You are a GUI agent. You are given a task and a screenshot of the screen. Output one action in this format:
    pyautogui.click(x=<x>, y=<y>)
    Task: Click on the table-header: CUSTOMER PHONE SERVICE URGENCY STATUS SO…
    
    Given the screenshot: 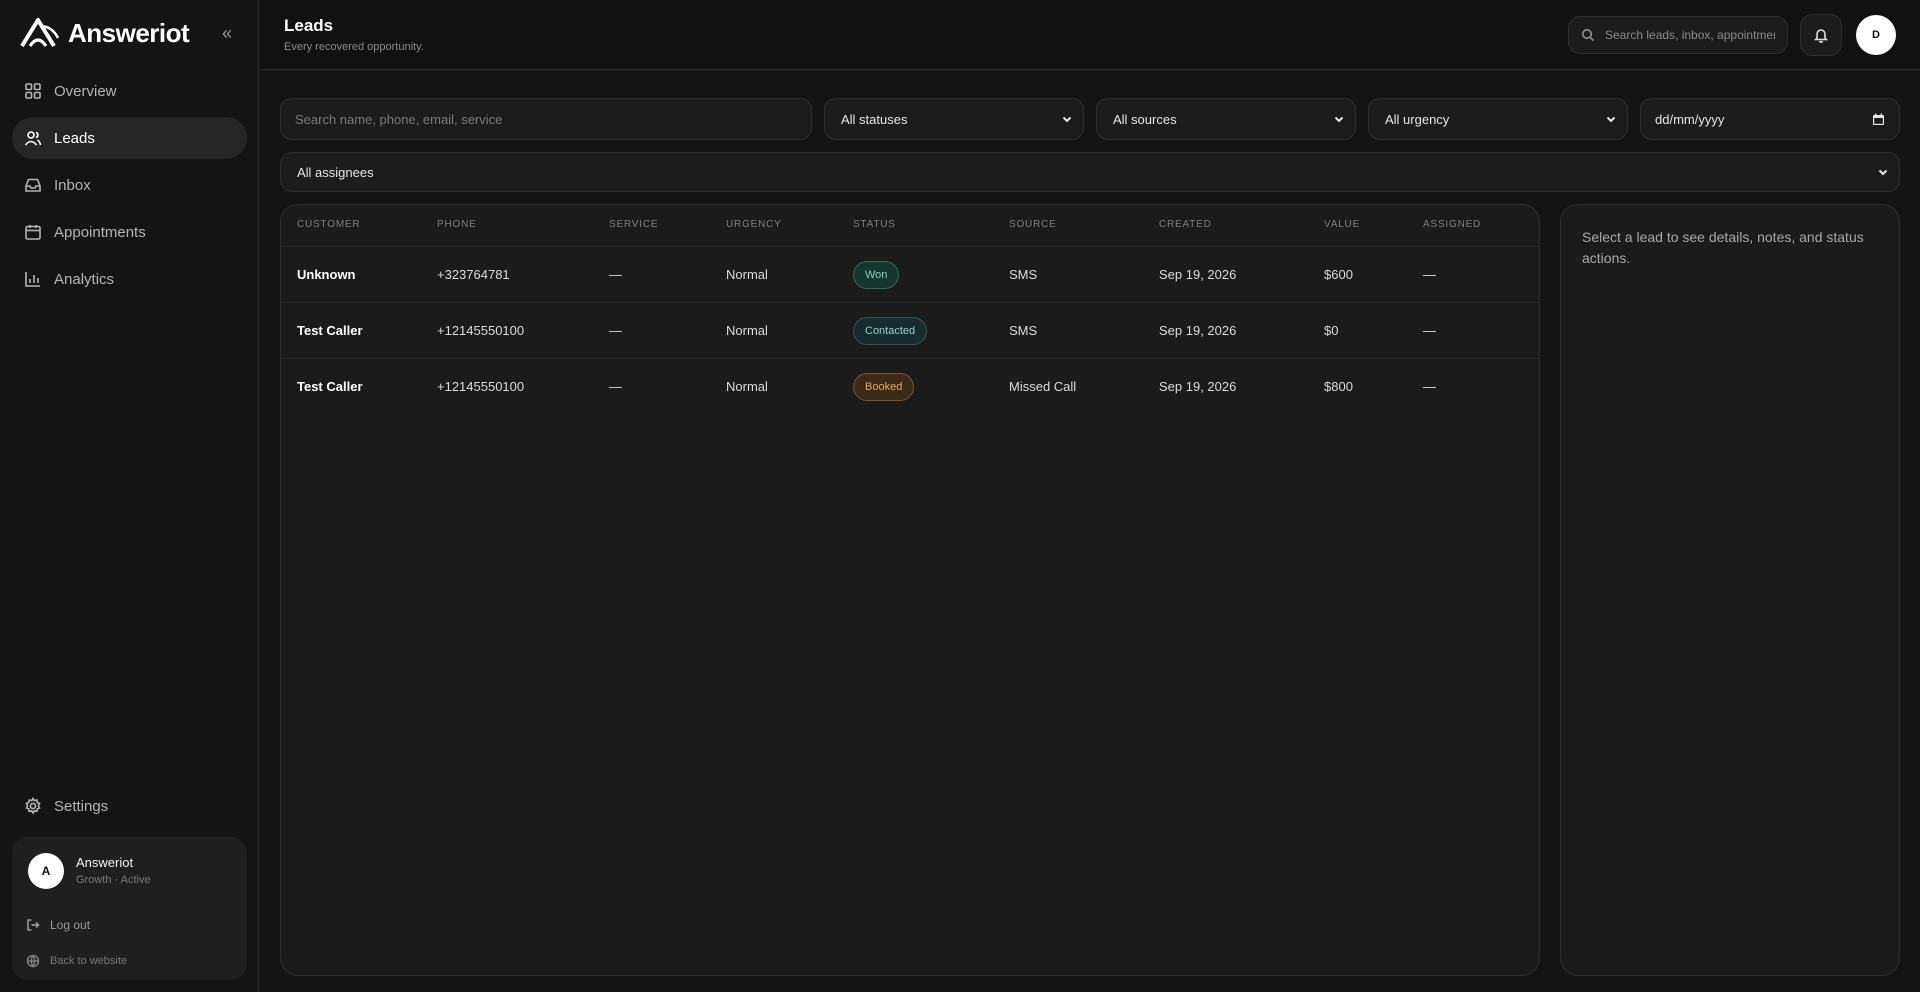 What is the action you would take?
    pyautogui.click(x=910, y=226)
    